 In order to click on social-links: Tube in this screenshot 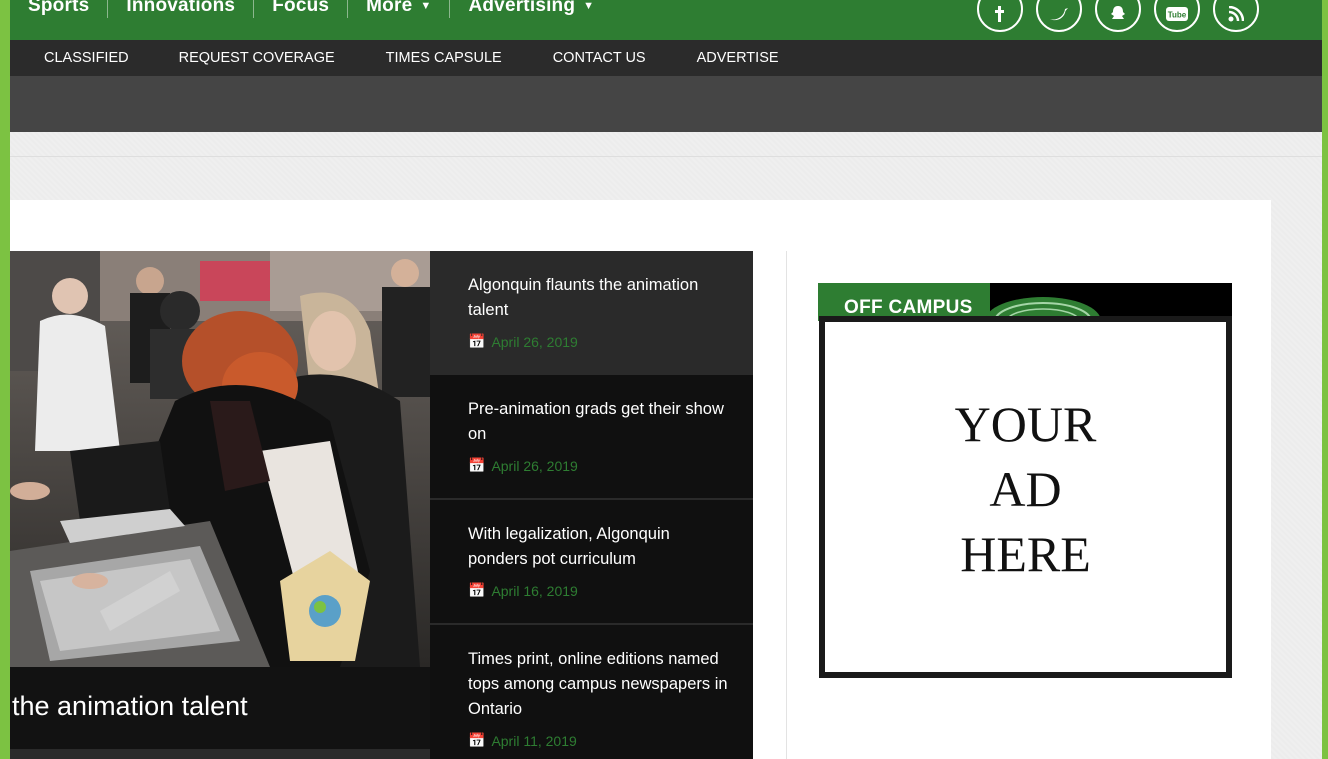, I will do `click(1118, 16)`.